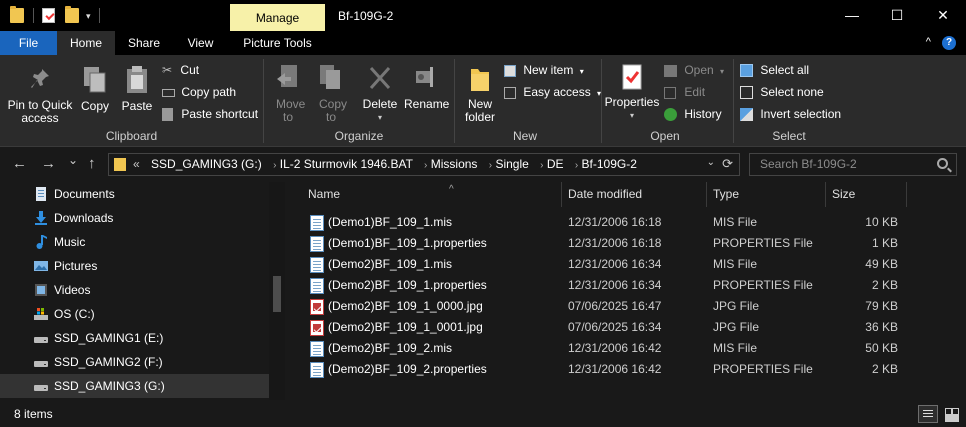 The height and width of the screenshot is (427, 966). Describe the element at coordinates (511, 164) in the screenshot. I see `breadcrumb-item: Single` at that location.